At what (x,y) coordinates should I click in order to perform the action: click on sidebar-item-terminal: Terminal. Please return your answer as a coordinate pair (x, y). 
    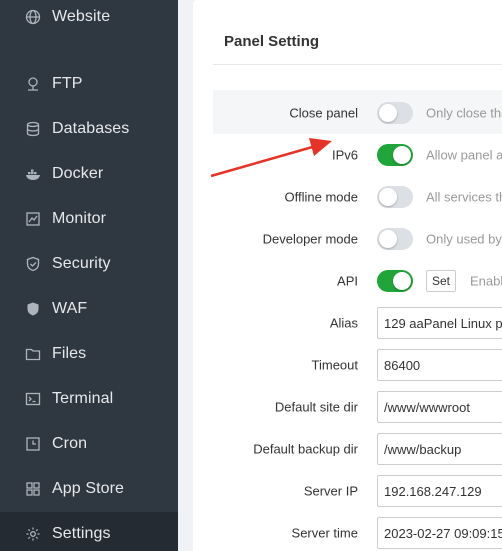
    Looking at the image, I should click on (89, 399).